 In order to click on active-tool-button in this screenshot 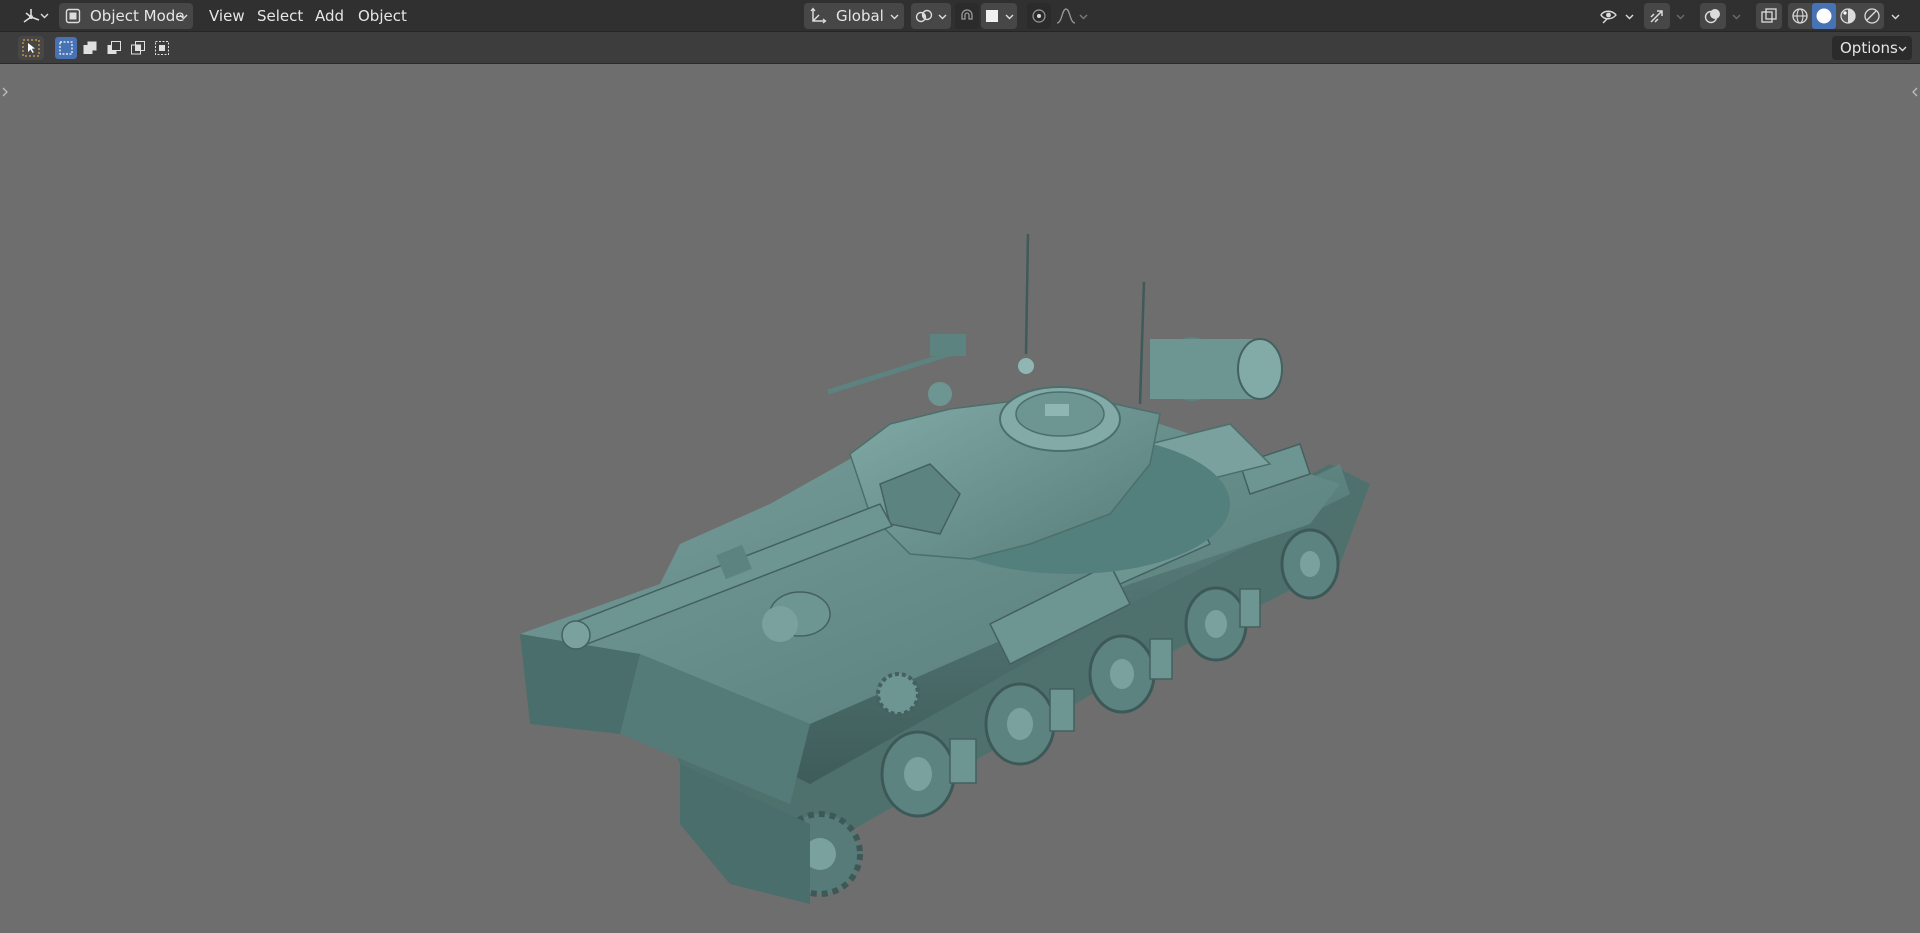, I will do `click(31, 48)`.